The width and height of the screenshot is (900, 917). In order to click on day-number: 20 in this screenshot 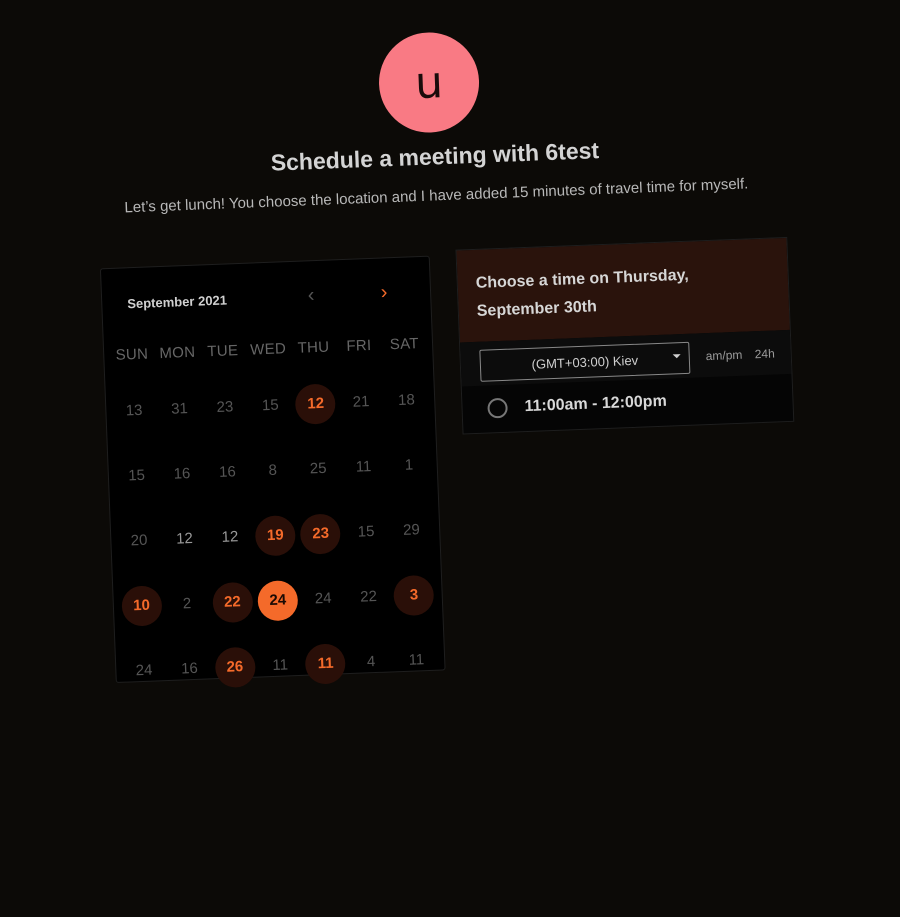, I will do `click(139, 540)`.